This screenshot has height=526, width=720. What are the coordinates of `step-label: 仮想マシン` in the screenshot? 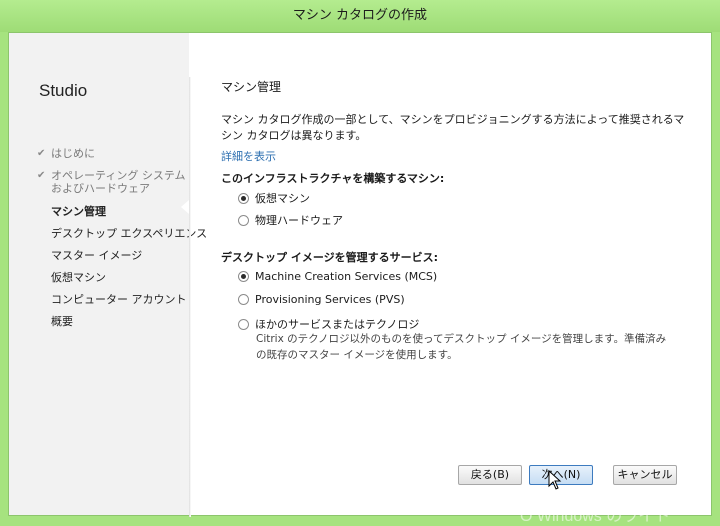 It's located at (78, 277).